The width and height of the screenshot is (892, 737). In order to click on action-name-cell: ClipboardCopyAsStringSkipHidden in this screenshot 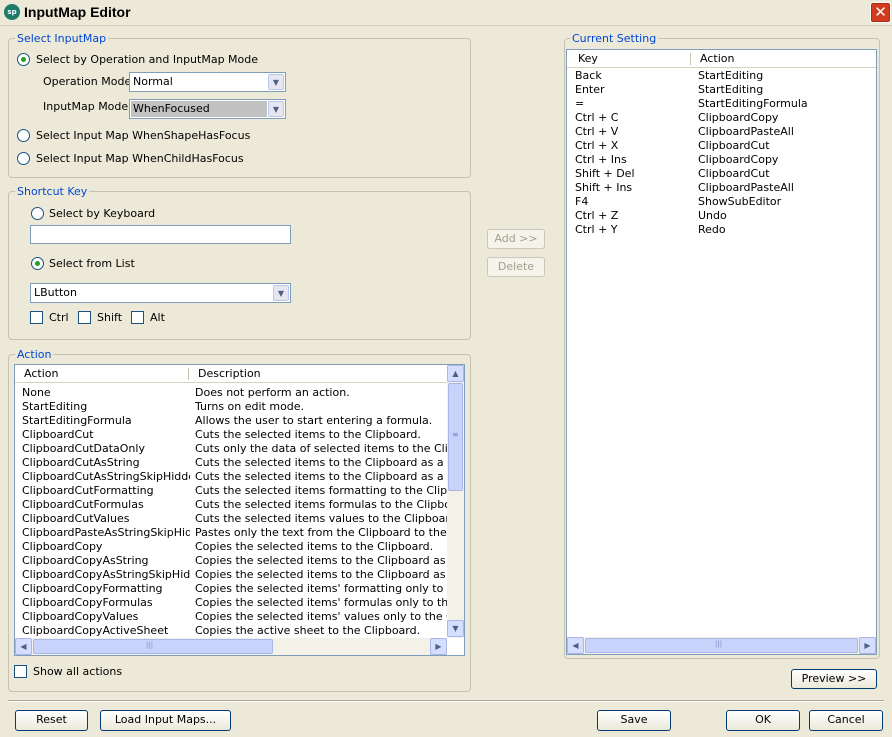, I will do `click(106, 574)`.